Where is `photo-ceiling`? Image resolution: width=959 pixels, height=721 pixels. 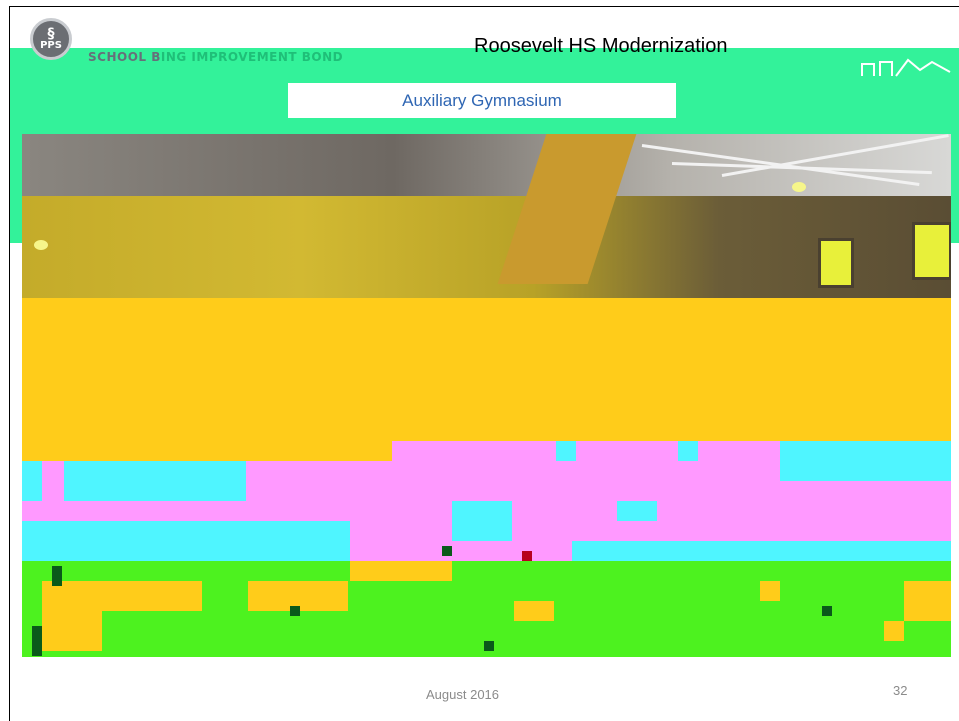 photo-ceiling is located at coordinates (486, 165).